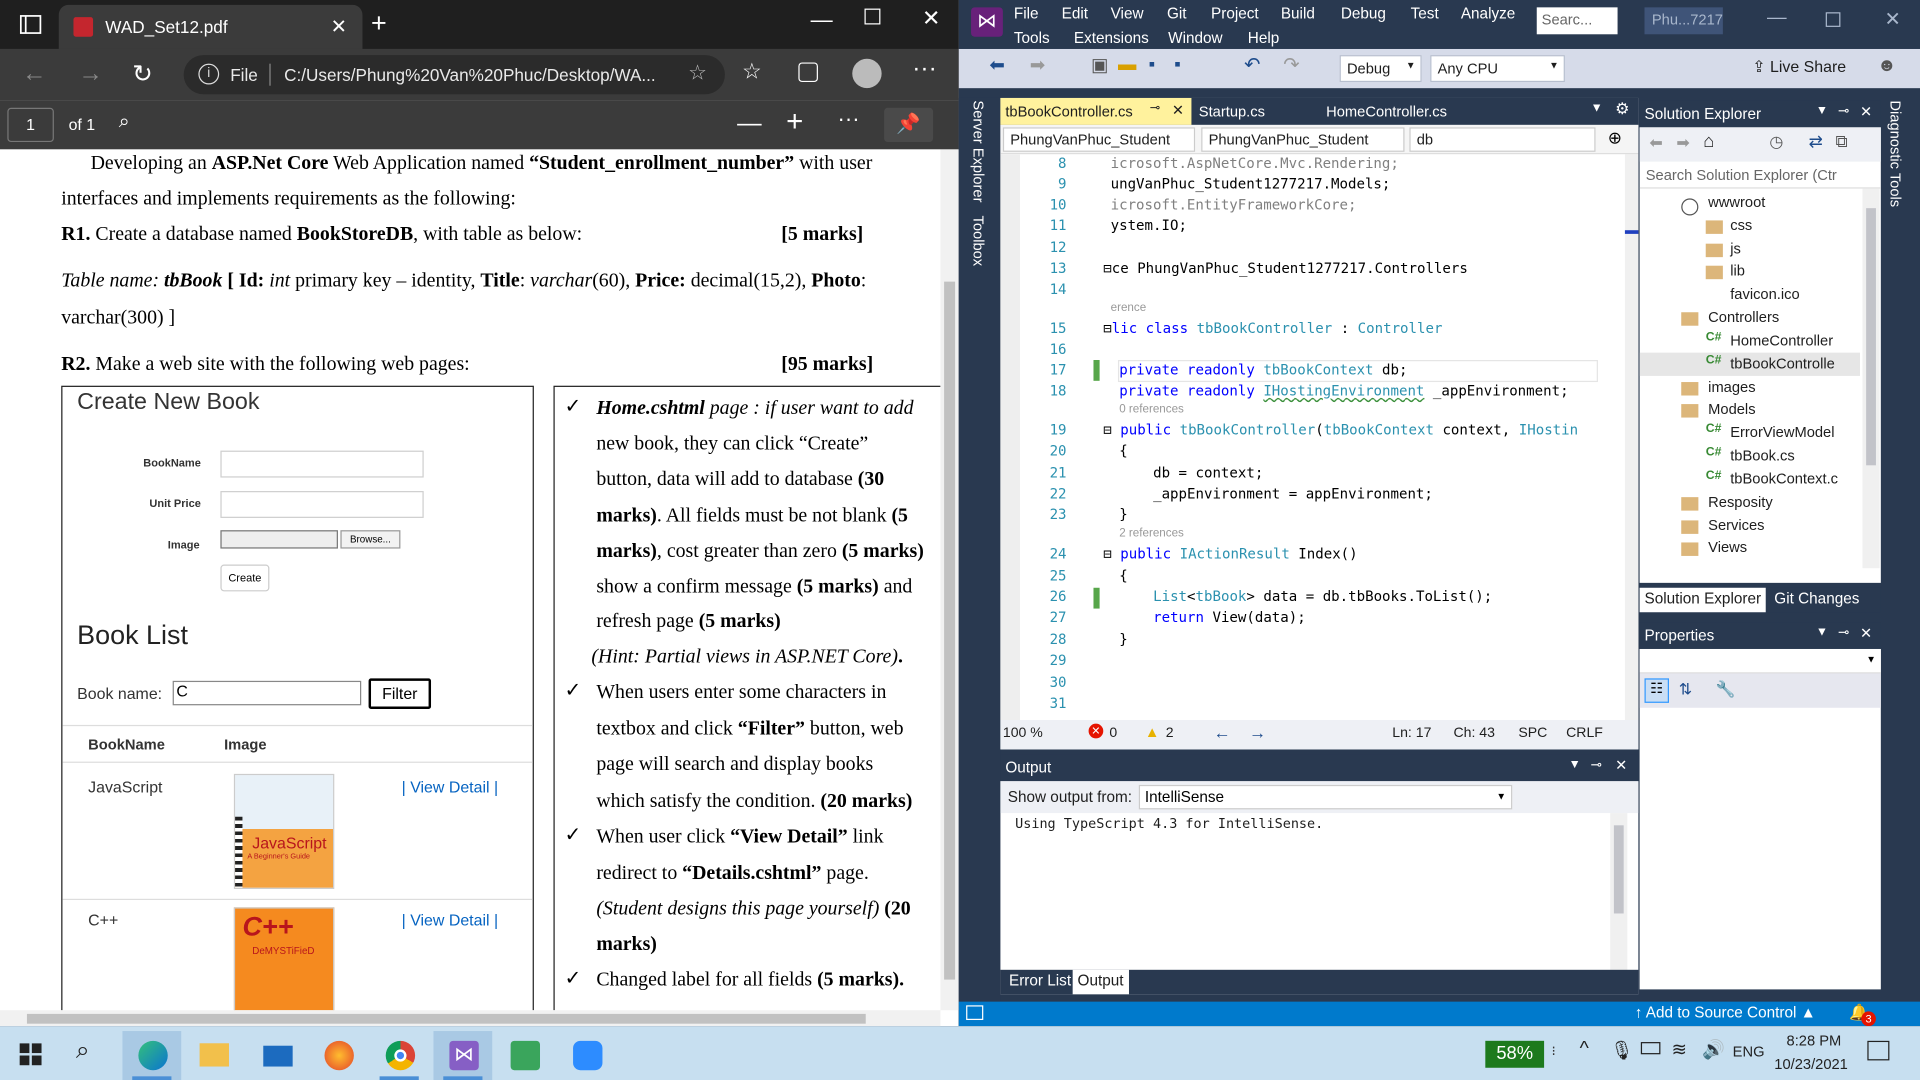 The height and width of the screenshot is (1080, 1920). What do you see at coordinates (822, 20) in the screenshot?
I see `minimize-icon: —` at bounding box center [822, 20].